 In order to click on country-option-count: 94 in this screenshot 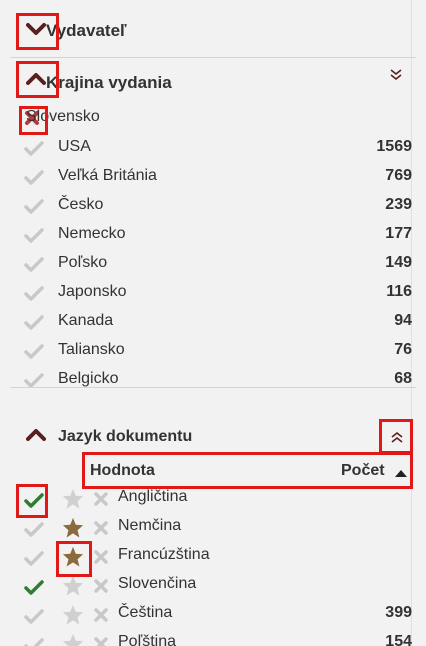, I will do `click(403, 320)`.